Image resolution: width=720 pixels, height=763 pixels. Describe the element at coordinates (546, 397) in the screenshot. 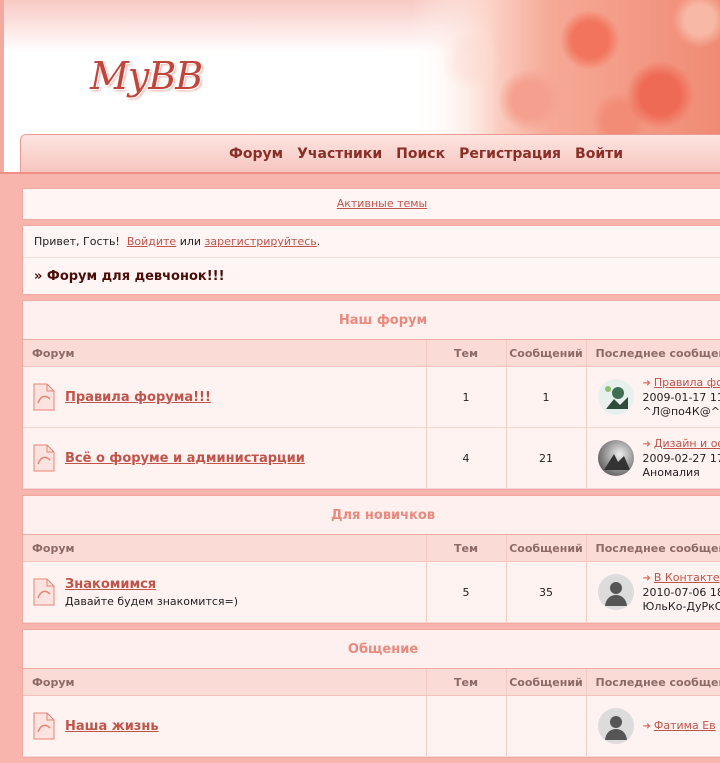

I see `post-count: 1` at that location.